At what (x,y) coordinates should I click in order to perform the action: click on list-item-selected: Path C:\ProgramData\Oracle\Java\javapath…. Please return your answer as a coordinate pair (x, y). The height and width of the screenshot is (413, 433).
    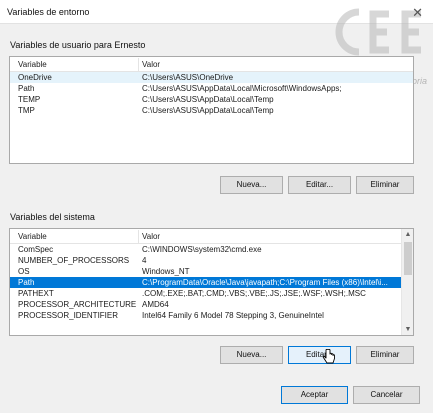
    Looking at the image, I should click on (211, 282).